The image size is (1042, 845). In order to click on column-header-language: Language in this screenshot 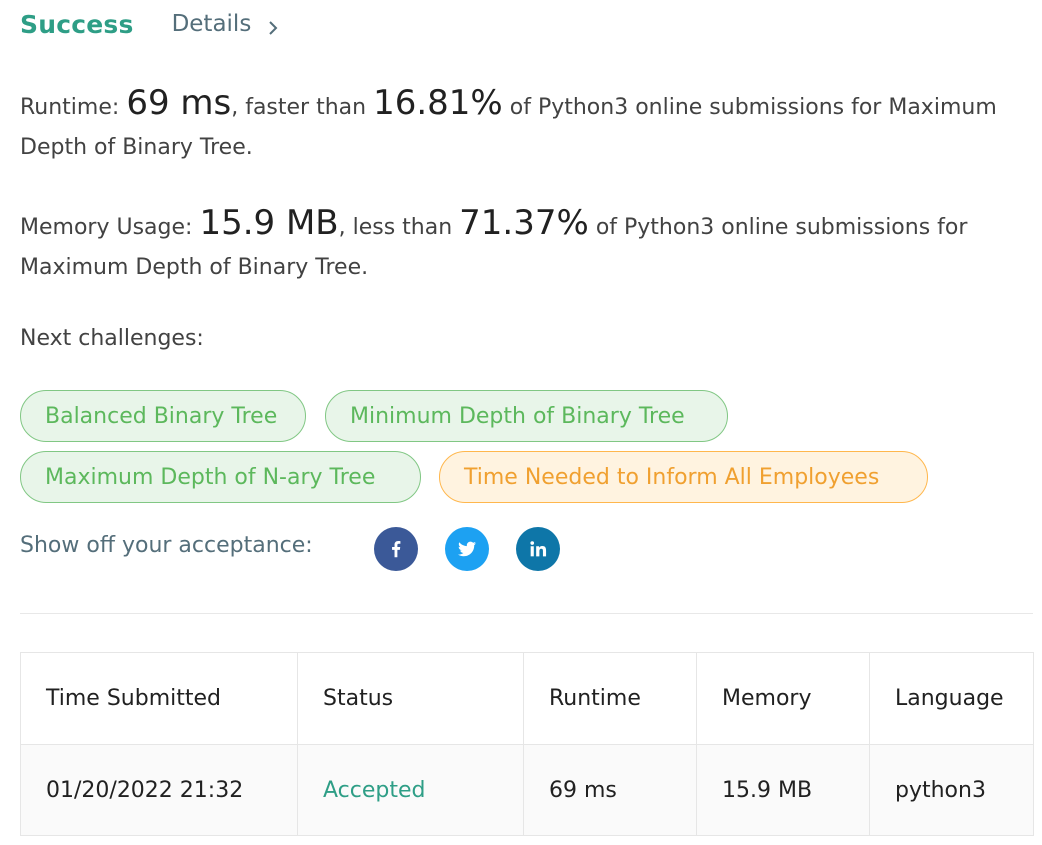, I will do `click(949, 698)`.